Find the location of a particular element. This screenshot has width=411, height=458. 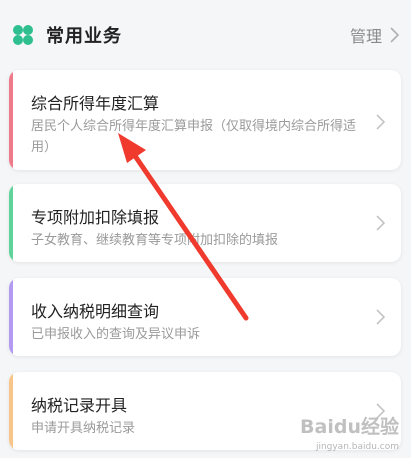

card-title: 收入纳税明细查询 is located at coordinates (95, 311).